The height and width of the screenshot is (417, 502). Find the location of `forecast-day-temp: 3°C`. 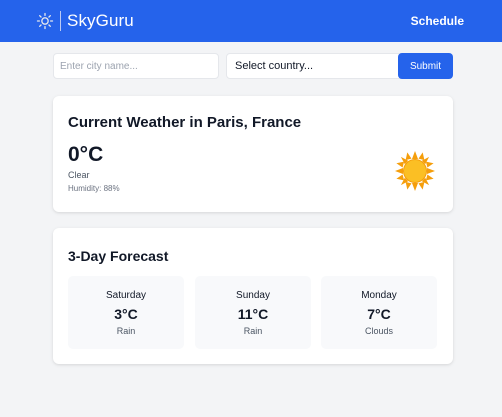

forecast-day-temp: 3°C is located at coordinates (126, 314).